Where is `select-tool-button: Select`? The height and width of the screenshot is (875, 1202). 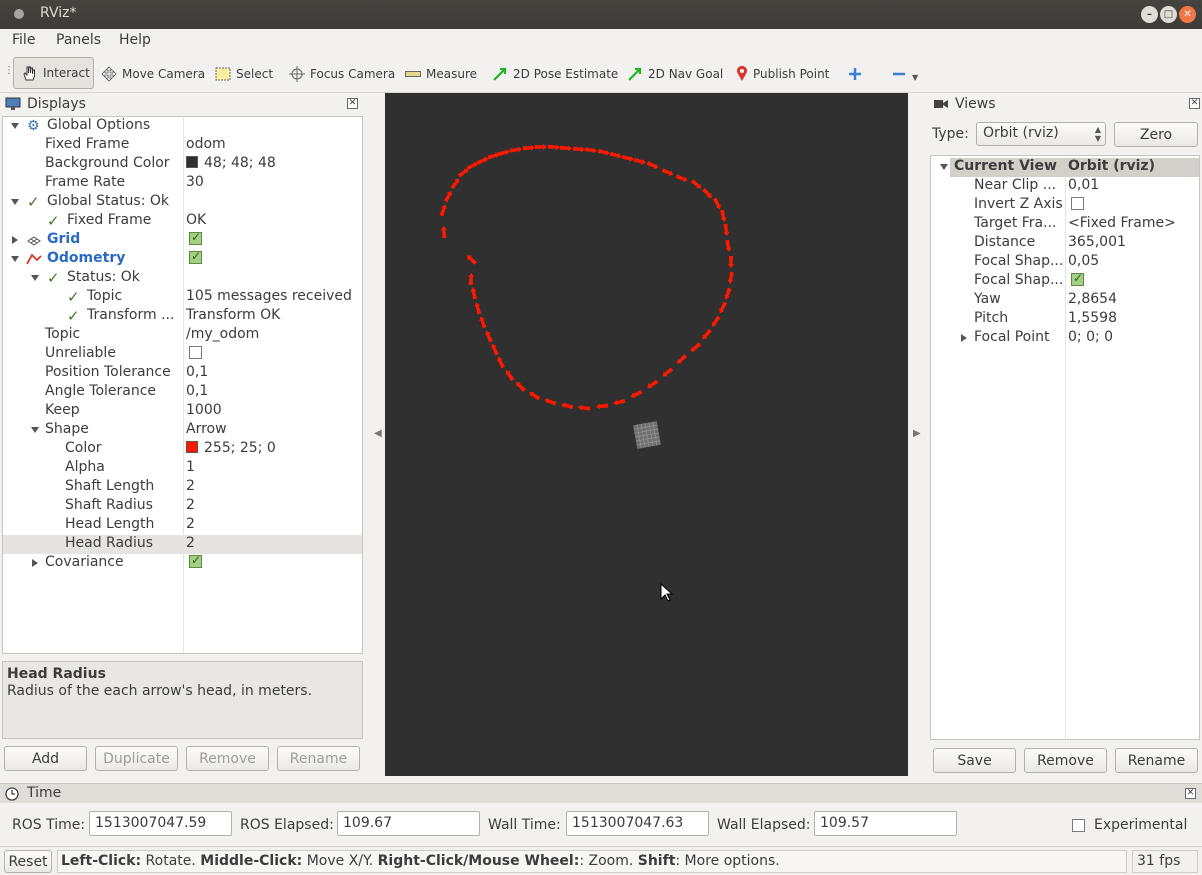
select-tool-button: Select is located at coordinates (244, 74).